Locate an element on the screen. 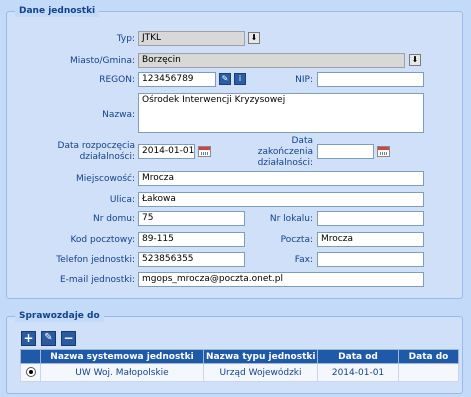 The width and height of the screenshot is (471, 397). data-zak-label: Data zakończenia działalności: is located at coordinates (285, 152).